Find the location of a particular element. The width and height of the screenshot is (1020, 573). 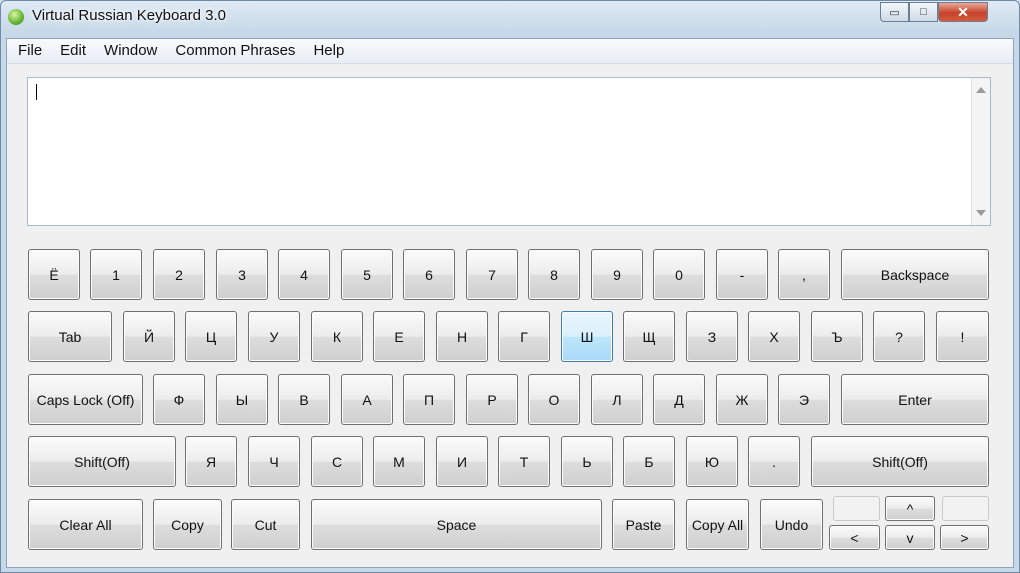

key-z: З is located at coordinates (712, 336).